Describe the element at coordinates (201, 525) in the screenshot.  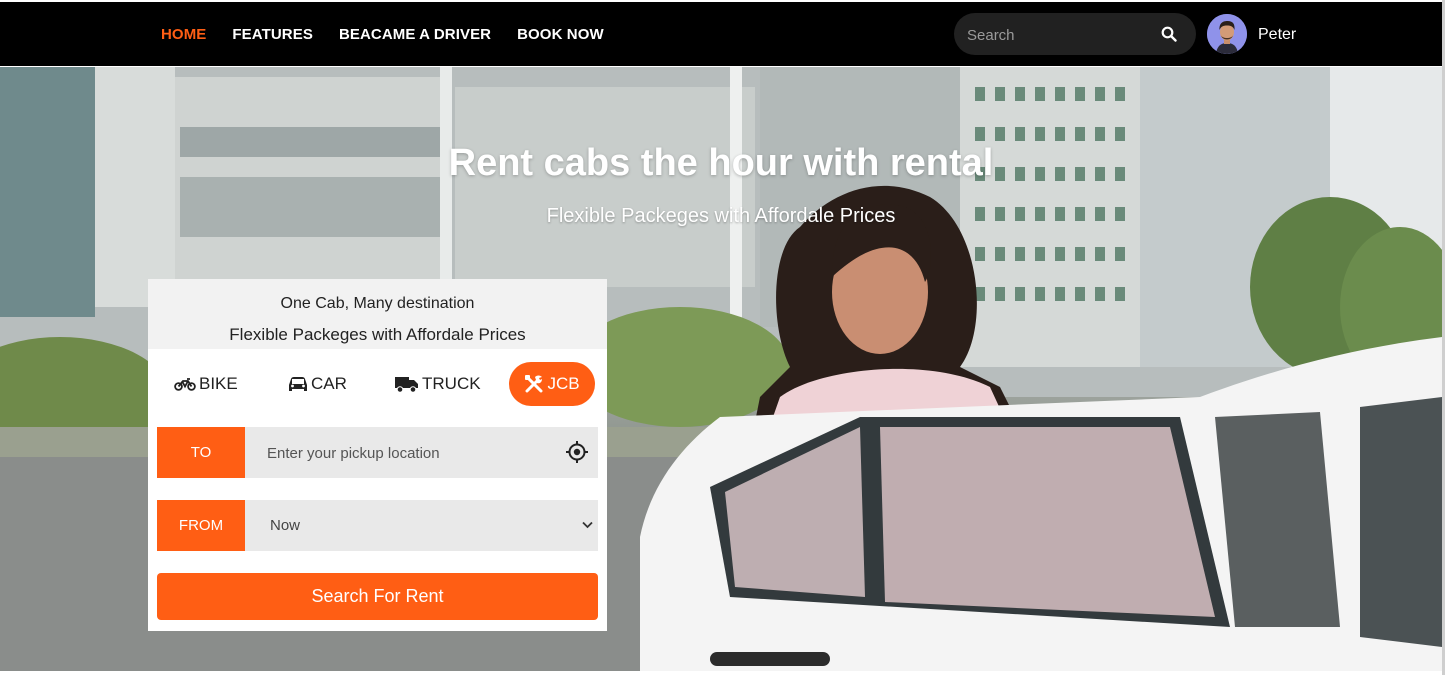
I see `from-label: FROM` at that location.